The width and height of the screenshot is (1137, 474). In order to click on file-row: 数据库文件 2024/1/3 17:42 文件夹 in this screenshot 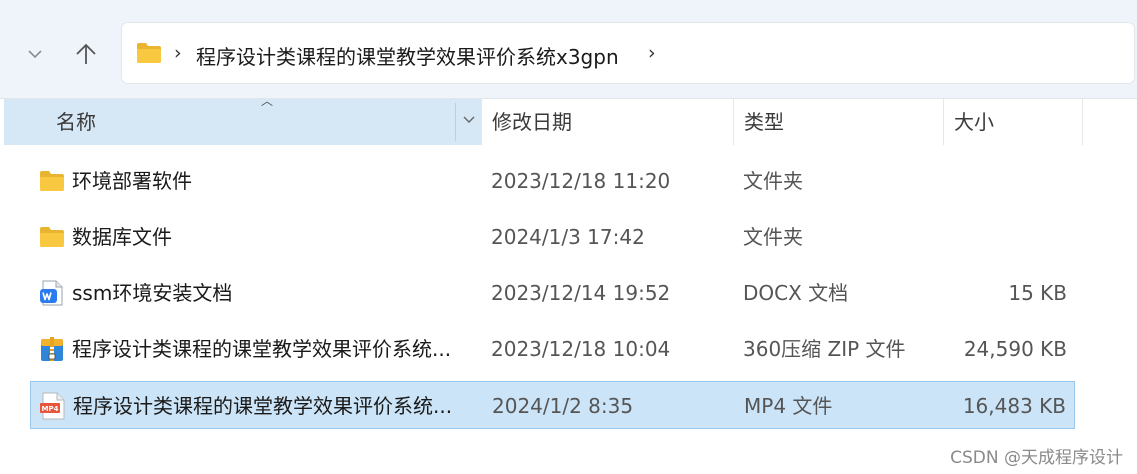, I will do `click(552, 237)`.